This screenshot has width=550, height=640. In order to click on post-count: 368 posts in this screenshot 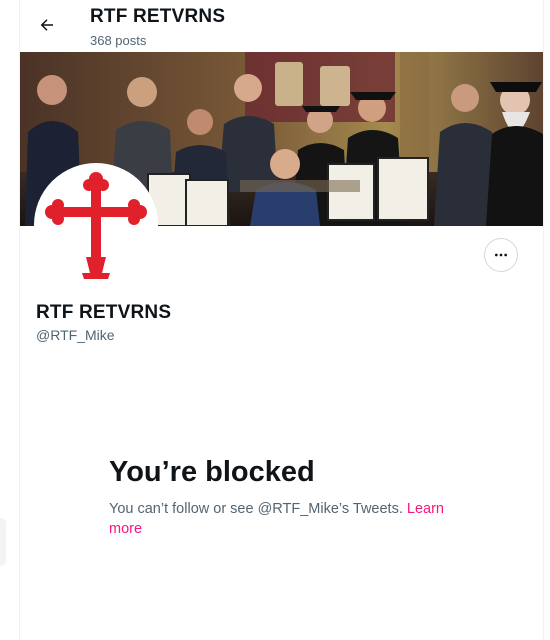, I will do `click(118, 40)`.